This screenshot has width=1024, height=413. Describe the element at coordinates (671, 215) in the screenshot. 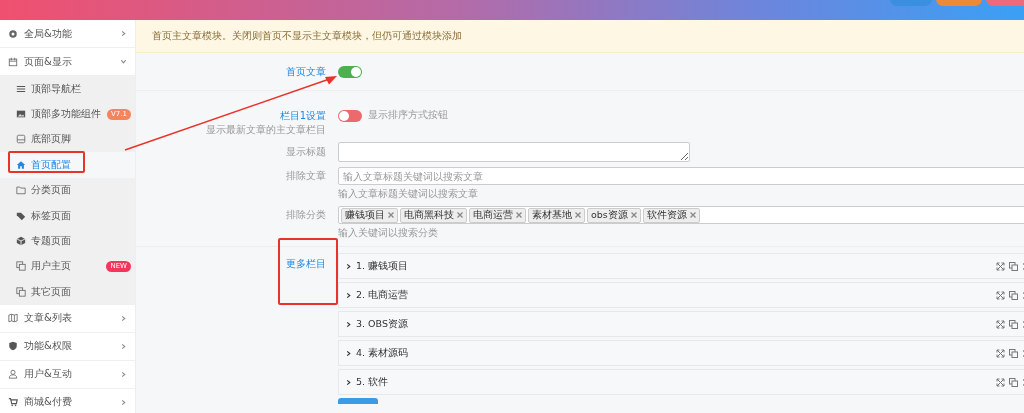

I see `category-tag: 软件资源` at that location.